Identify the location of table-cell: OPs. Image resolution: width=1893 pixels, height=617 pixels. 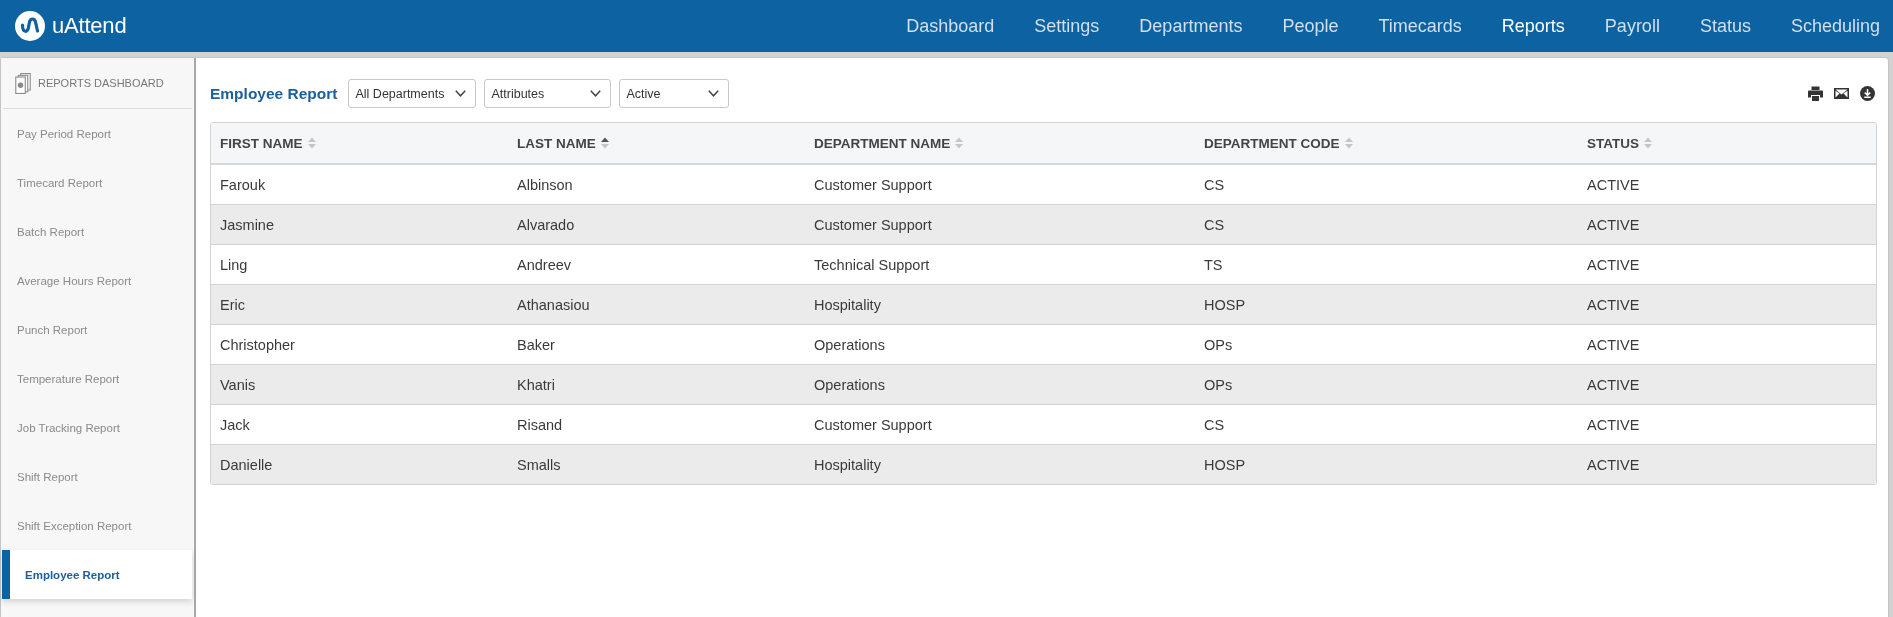
(1386, 385).